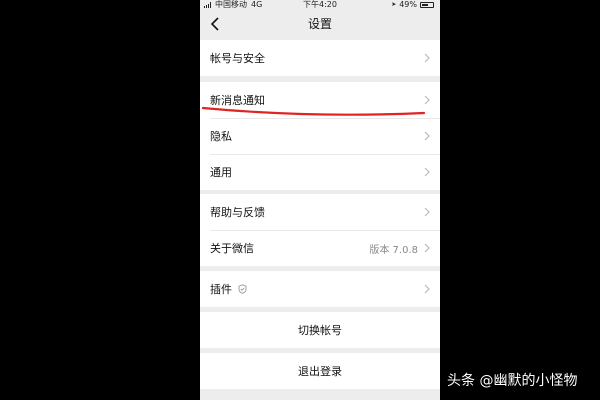 The width and height of the screenshot is (600, 400). I want to click on row-label: 帐号与安全, so click(237, 58).